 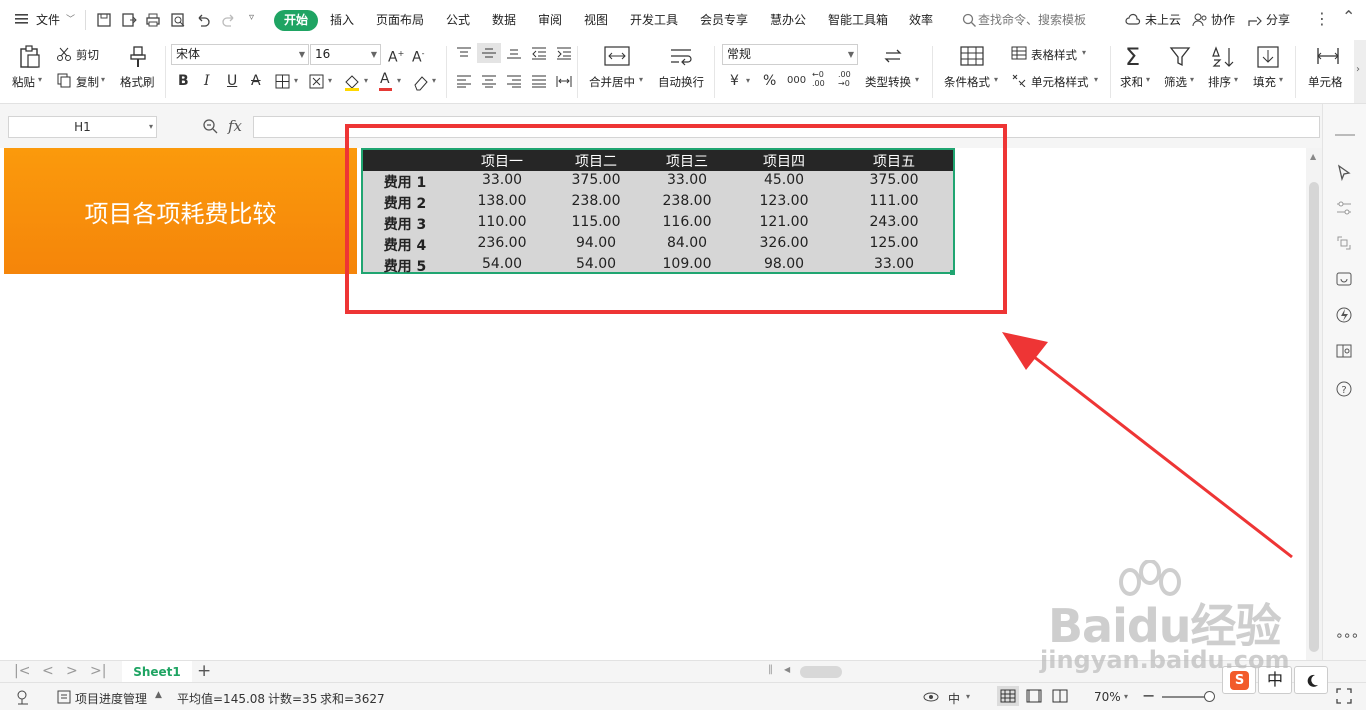 What do you see at coordinates (40, 79) in the screenshot?
I see `paste-dropdown-icon: ▾` at bounding box center [40, 79].